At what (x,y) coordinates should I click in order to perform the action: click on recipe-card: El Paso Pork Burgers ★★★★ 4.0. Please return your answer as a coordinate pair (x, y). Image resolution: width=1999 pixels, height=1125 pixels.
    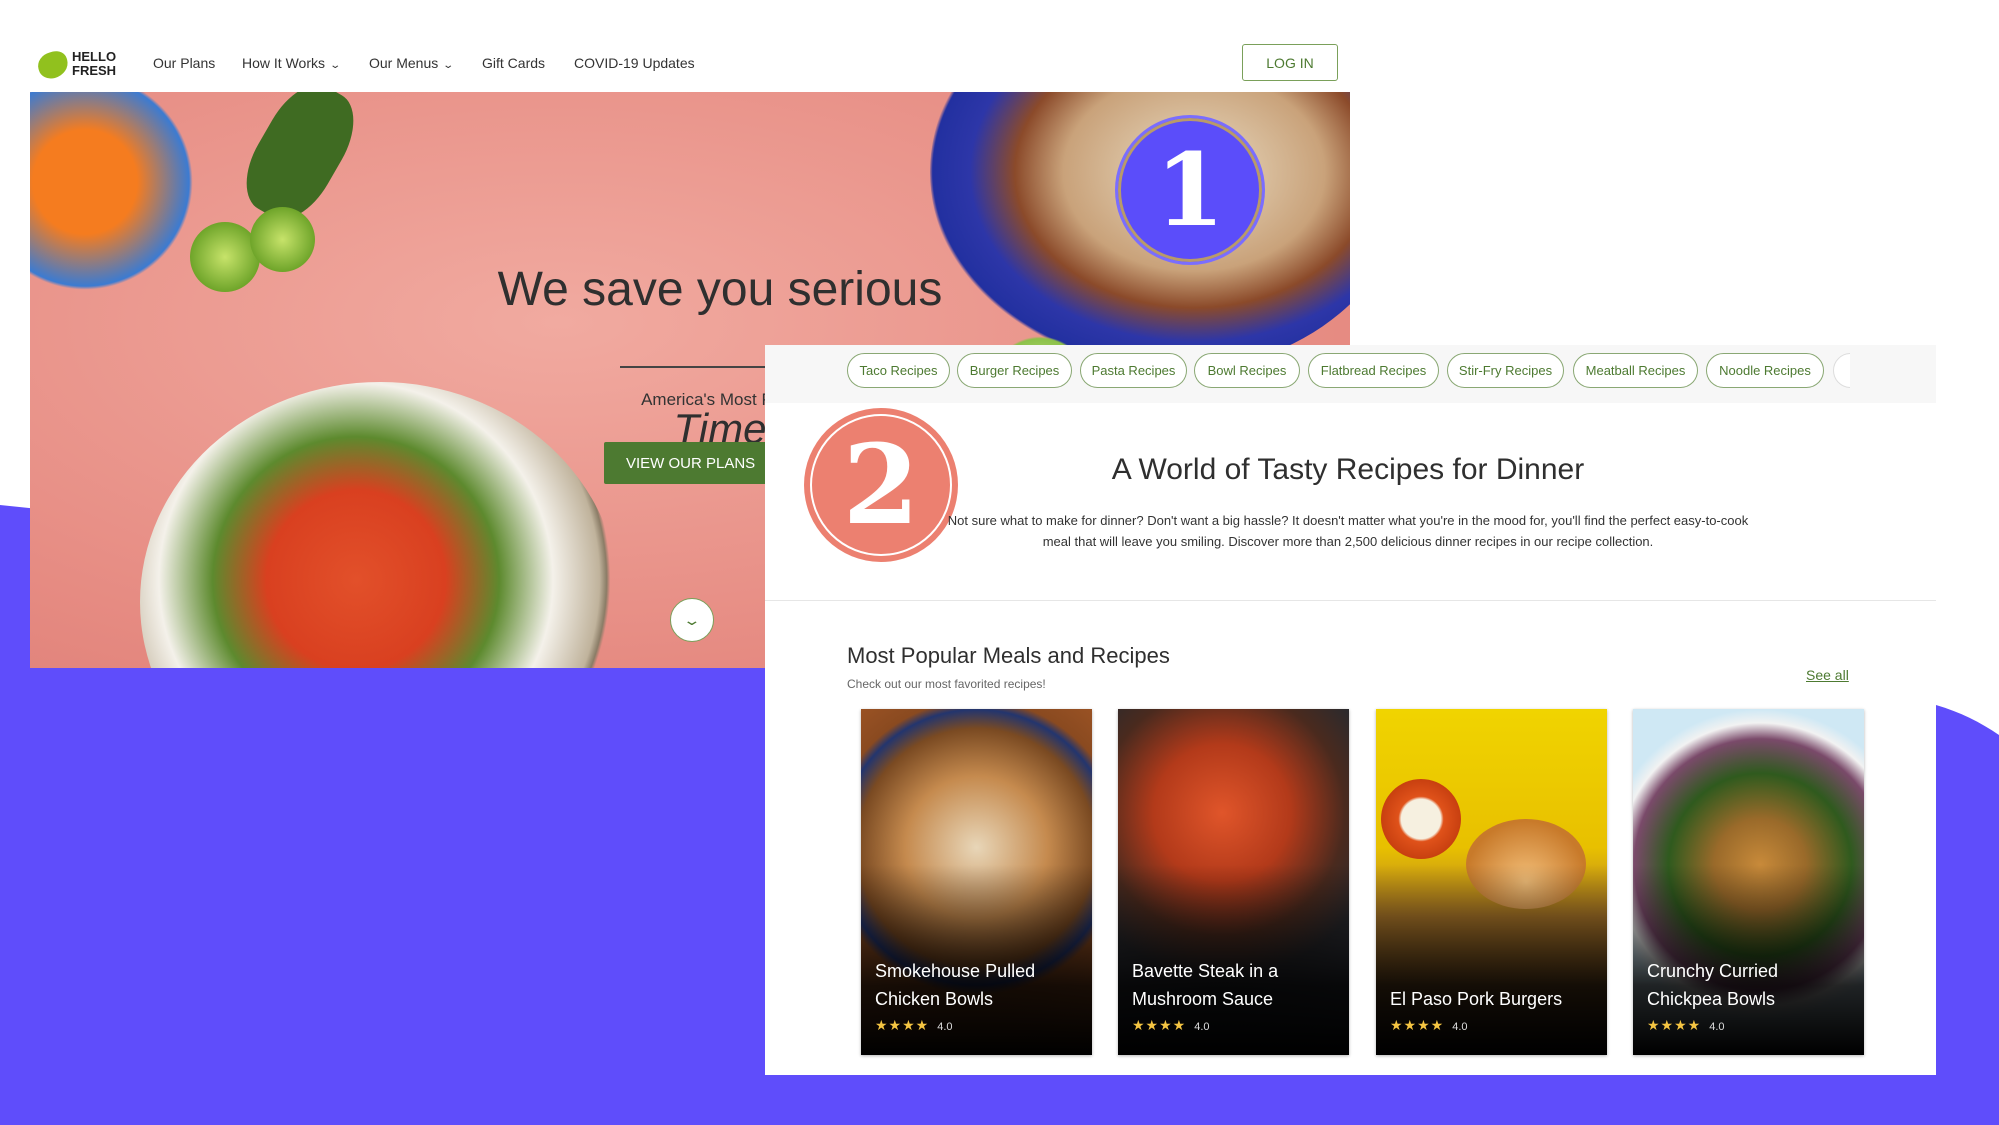
    Looking at the image, I should click on (1491, 882).